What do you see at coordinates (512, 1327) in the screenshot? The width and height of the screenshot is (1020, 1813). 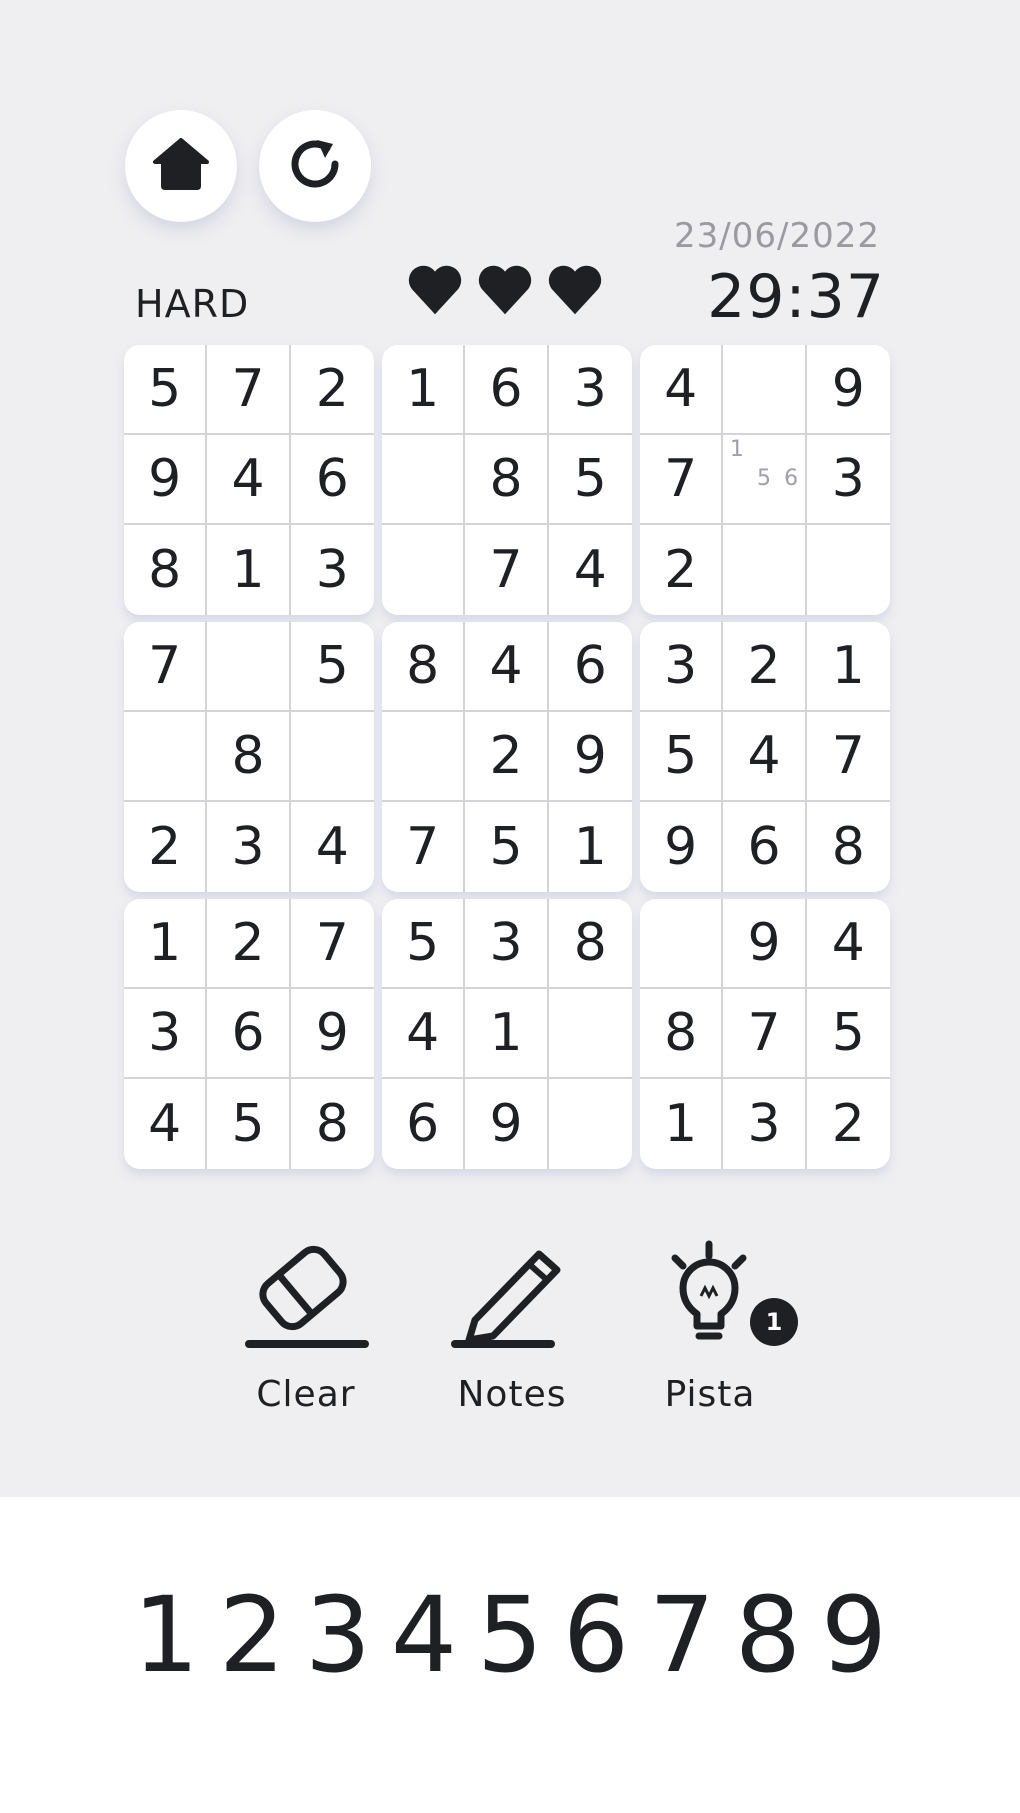 I see `notes-button: Notes` at bounding box center [512, 1327].